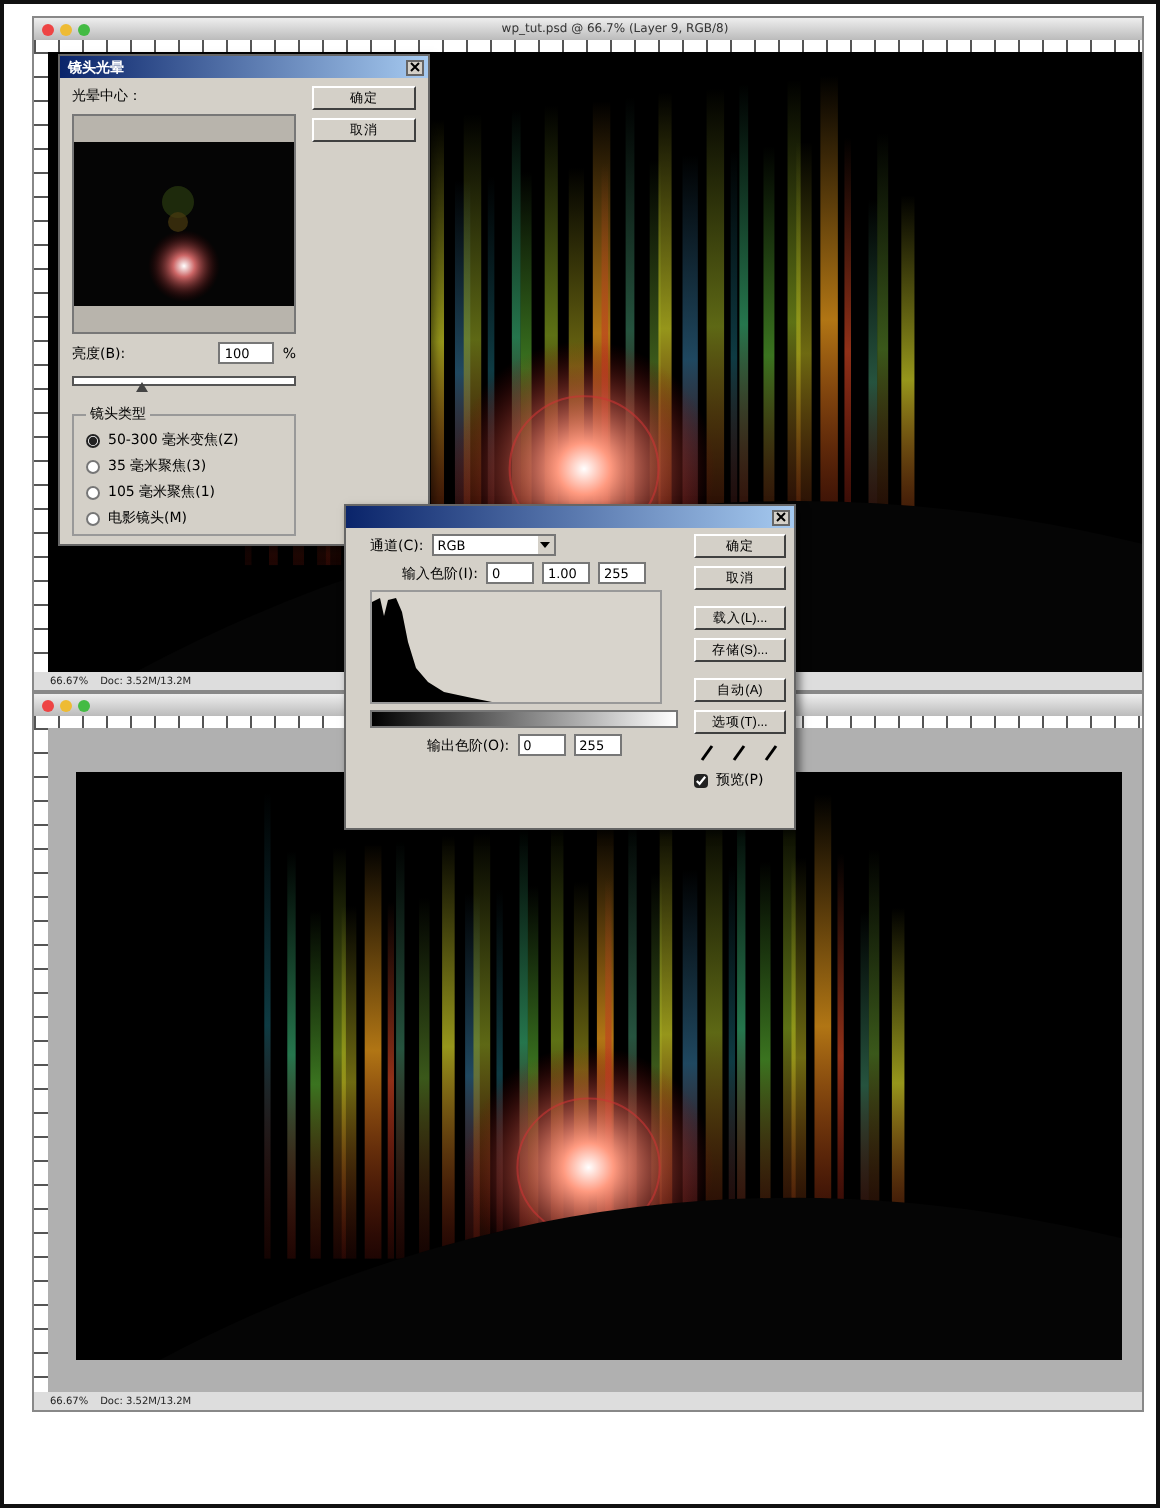 The width and height of the screenshot is (1160, 1508). What do you see at coordinates (184, 224) in the screenshot?
I see `flare-preview-drawing` at bounding box center [184, 224].